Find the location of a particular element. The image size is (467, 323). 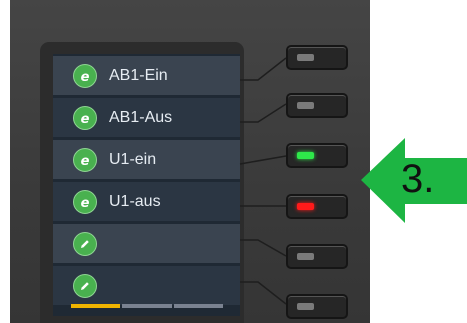

led-indicator-green is located at coordinates (305, 155).